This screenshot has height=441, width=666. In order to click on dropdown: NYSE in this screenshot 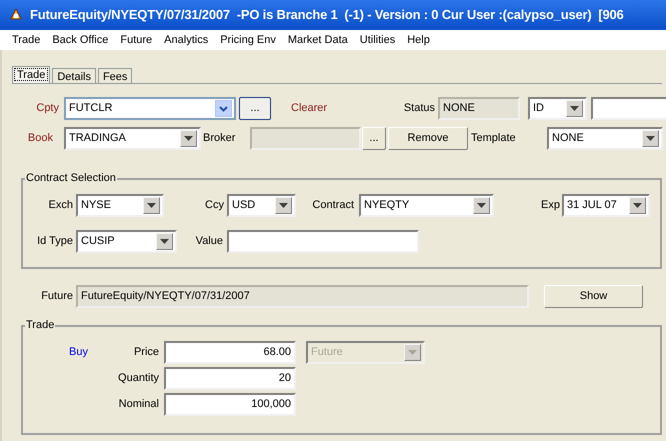, I will do `click(120, 205)`.